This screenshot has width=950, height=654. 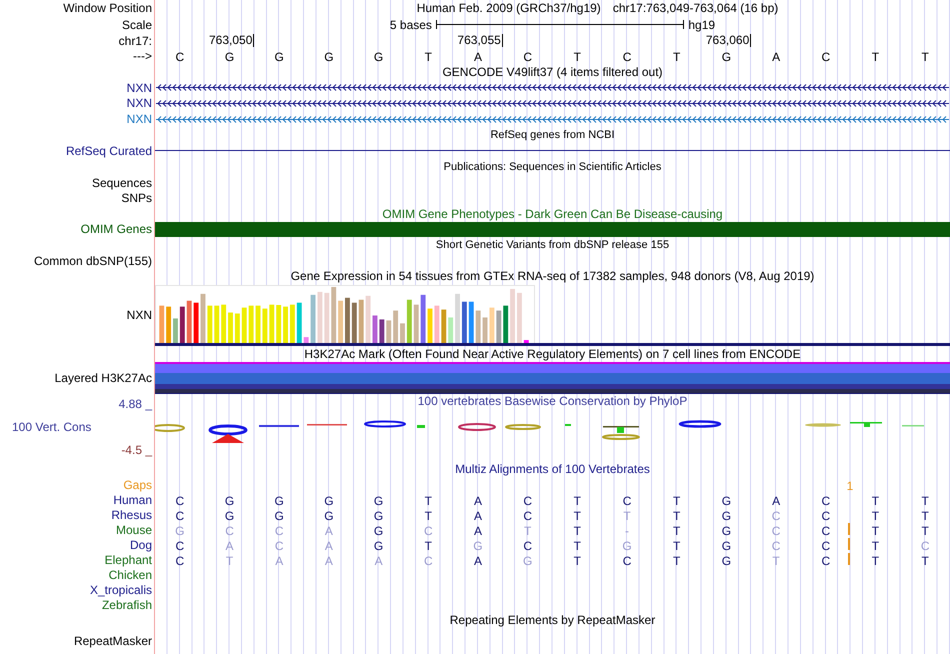 What do you see at coordinates (702, 40) in the screenshot?
I see `position-tick: 763,060` at bounding box center [702, 40].